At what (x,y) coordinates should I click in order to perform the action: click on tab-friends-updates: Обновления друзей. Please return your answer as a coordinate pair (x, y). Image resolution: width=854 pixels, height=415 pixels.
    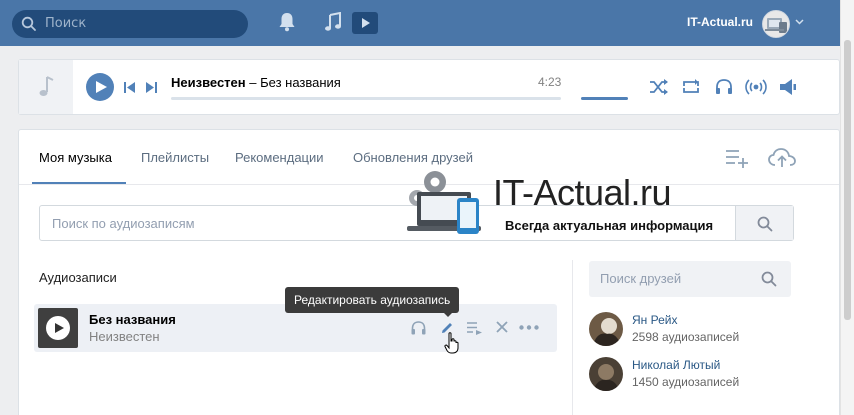
    Looking at the image, I should click on (413, 157).